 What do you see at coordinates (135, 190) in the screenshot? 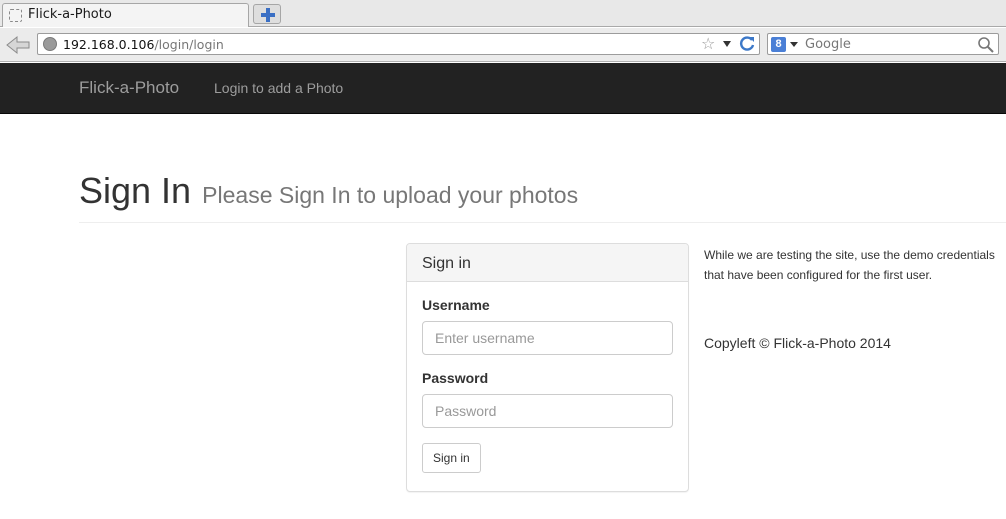
I see `page-title: Sign In` at bounding box center [135, 190].